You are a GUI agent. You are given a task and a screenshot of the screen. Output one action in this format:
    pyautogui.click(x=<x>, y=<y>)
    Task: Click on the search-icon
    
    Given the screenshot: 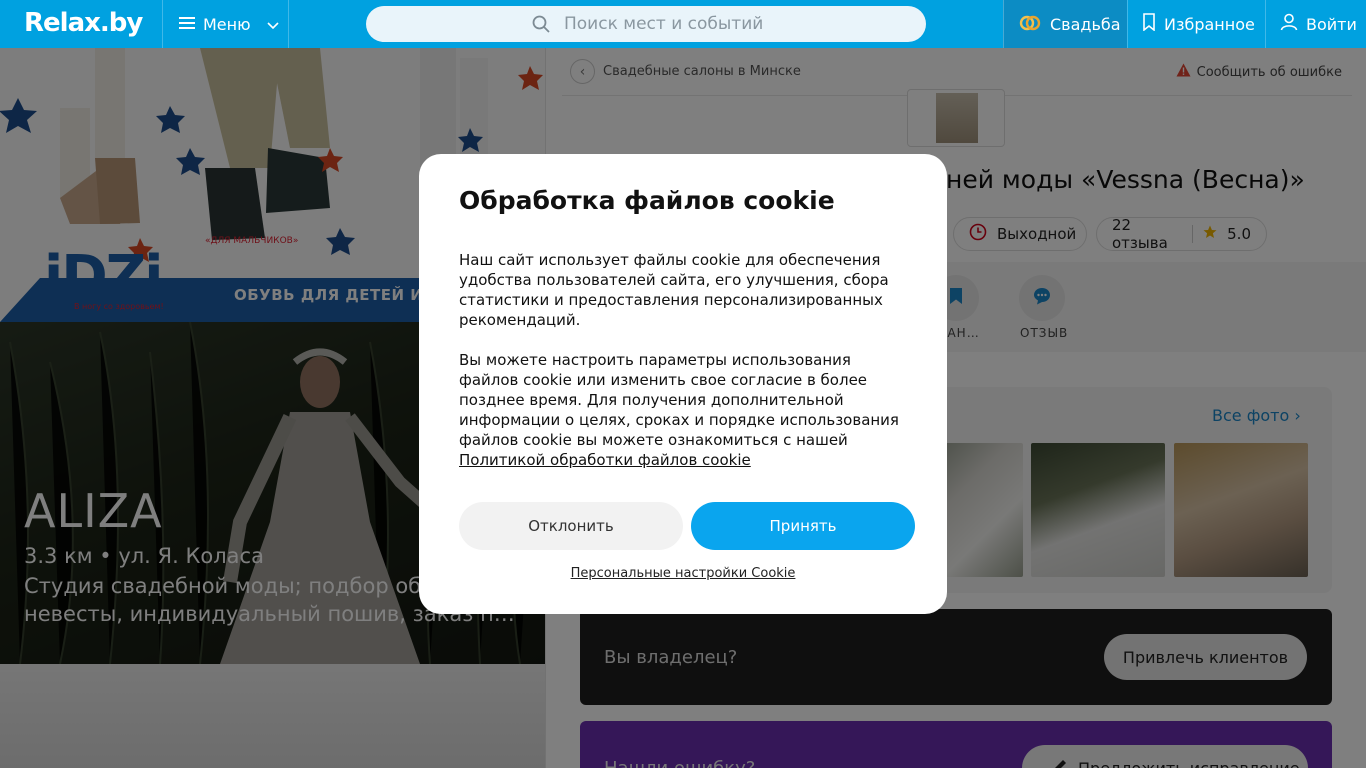 What is the action you would take?
    pyautogui.click(x=541, y=26)
    